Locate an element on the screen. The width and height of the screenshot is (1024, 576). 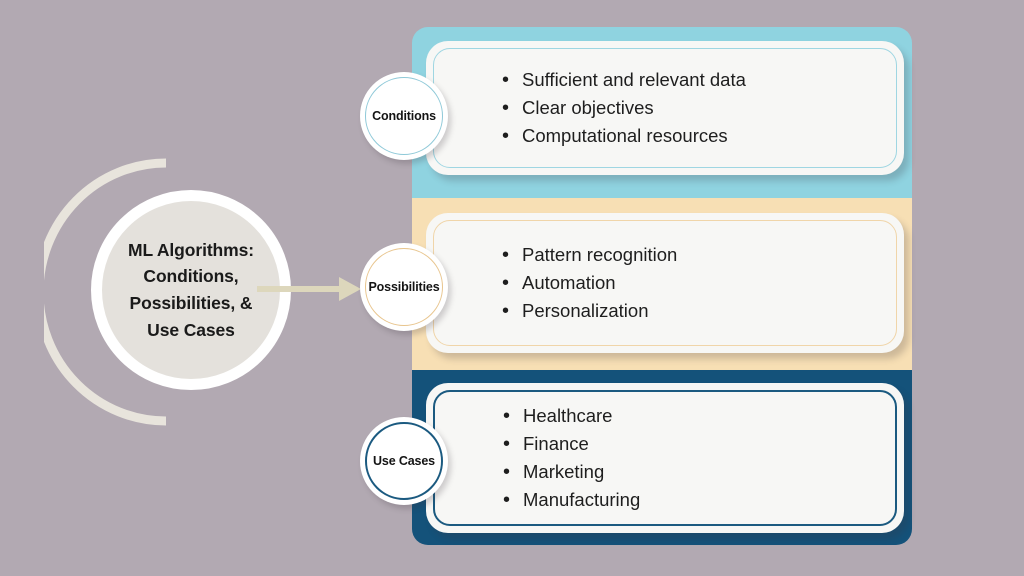
list-item: Computational resources is located at coordinates (699, 136).